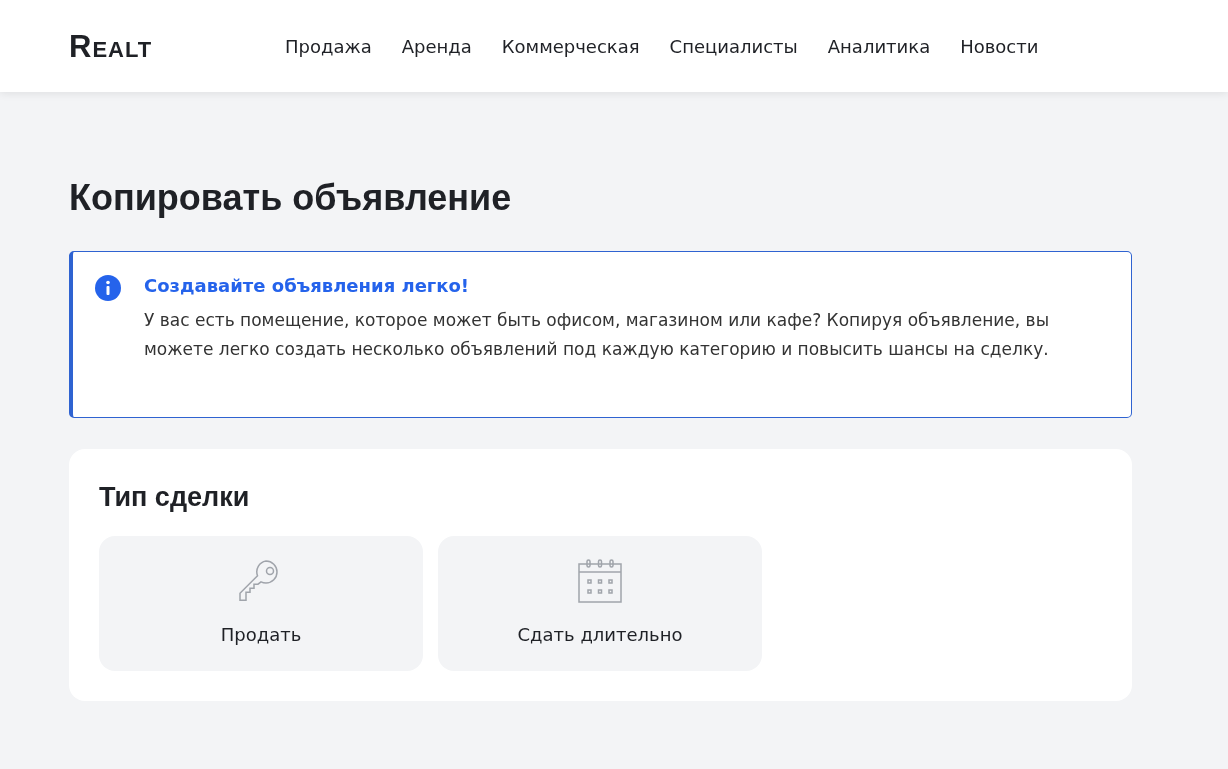 The height and width of the screenshot is (769, 1228). What do you see at coordinates (600, 582) in the screenshot?
I see `calendar-icon` at bounding box center [600, 582].